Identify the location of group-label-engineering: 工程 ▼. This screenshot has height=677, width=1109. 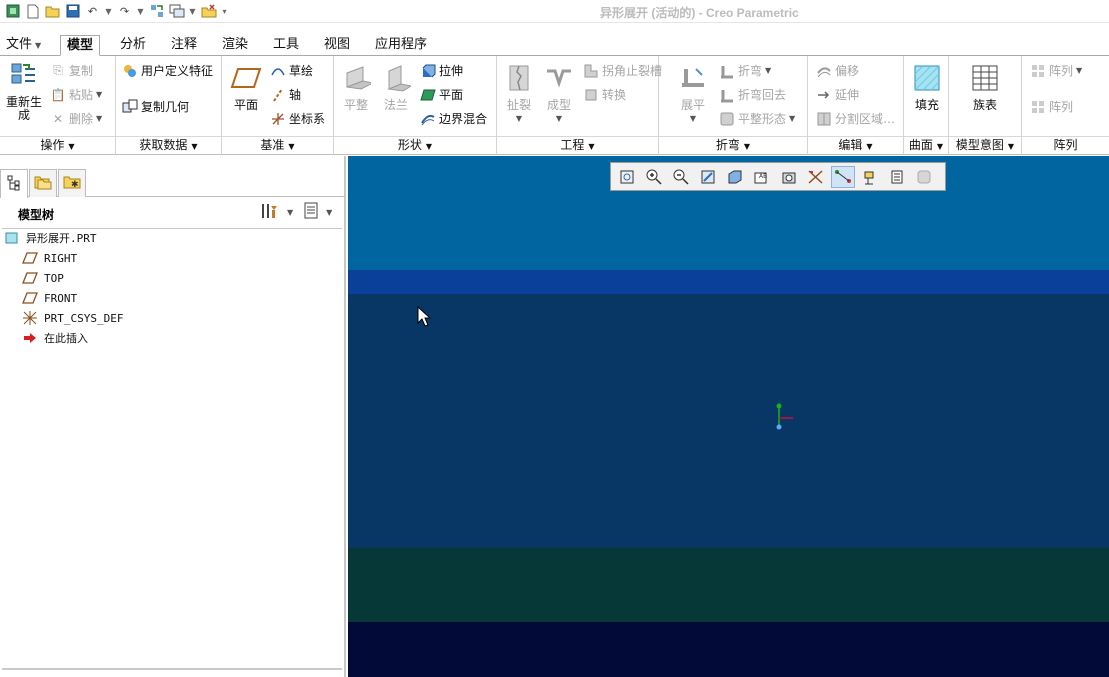
(577, 144).